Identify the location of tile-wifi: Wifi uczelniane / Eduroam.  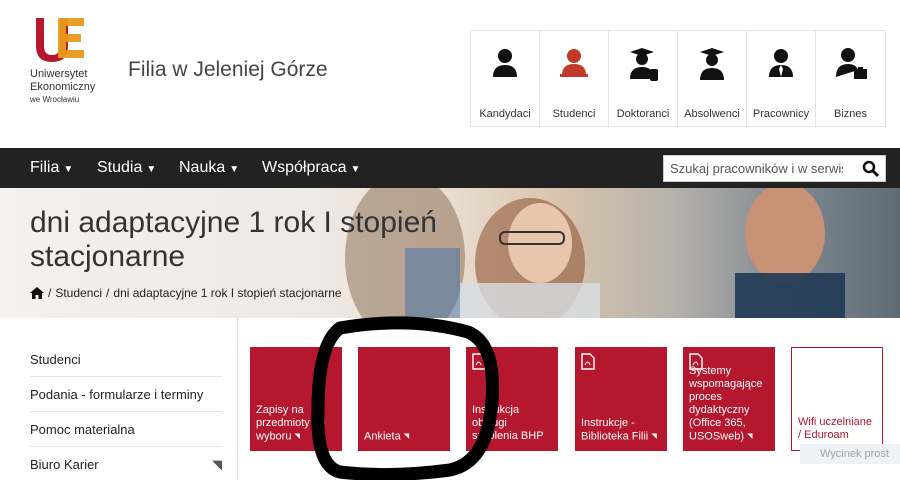
(837, 399).